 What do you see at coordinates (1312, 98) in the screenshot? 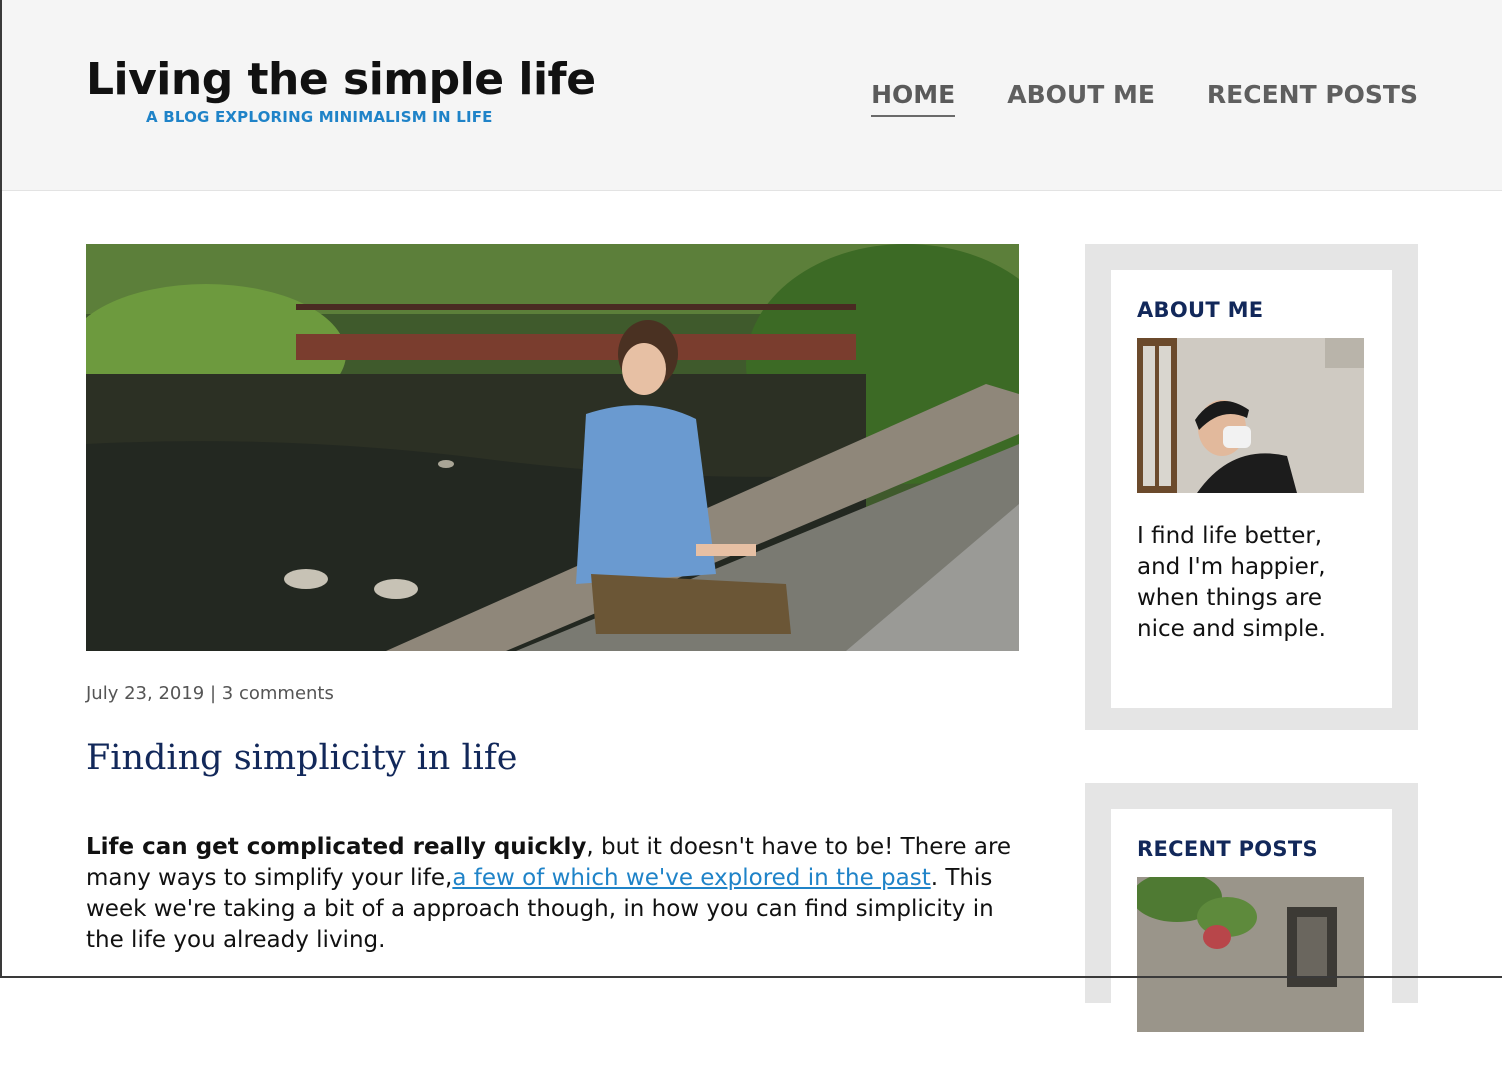
I see `nav-recent-posts: RECENT POSTS` at bounding box center [1312, 98].